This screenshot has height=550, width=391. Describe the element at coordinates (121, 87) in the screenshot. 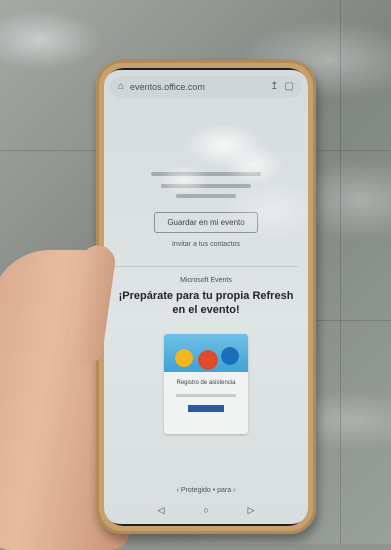

I see `home-icon: ⌂` at that location.